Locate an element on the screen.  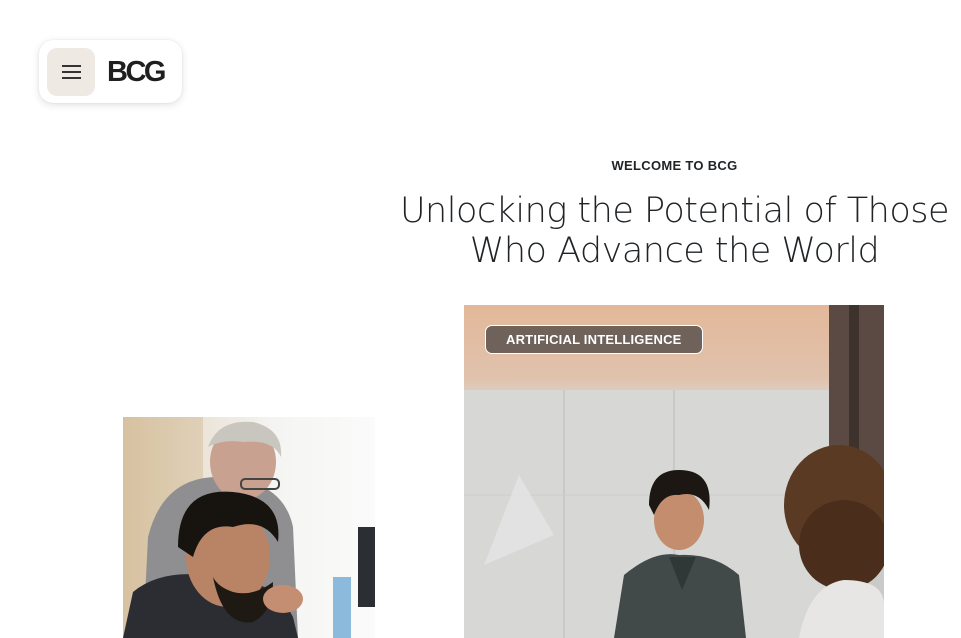
left-photo-illustration is located at coordinates (249, 527).